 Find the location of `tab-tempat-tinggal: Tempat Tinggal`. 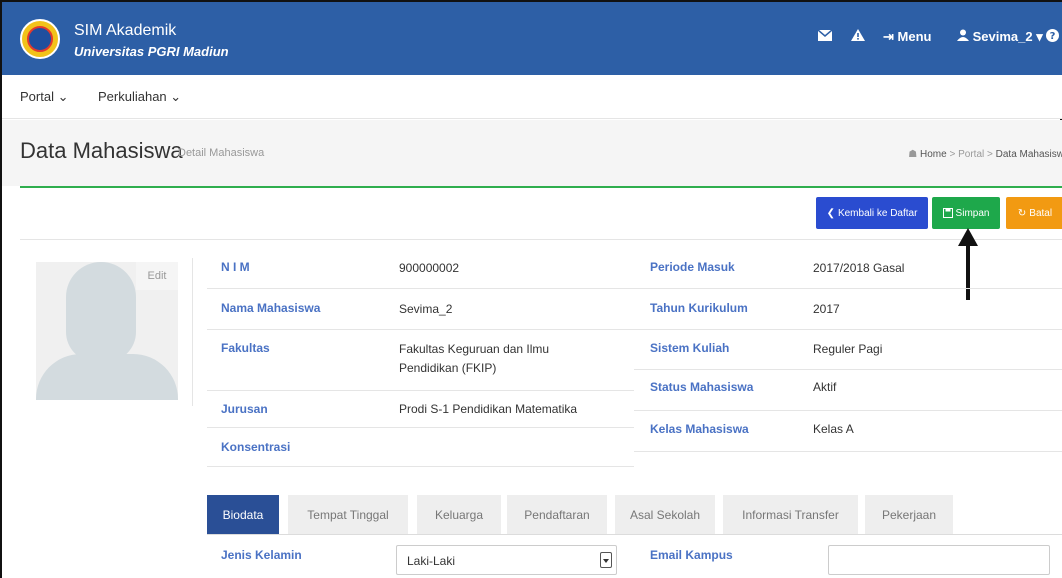

tab-tempat-tinggal: Tempat Tinggal is located at coordinates (348, 514).